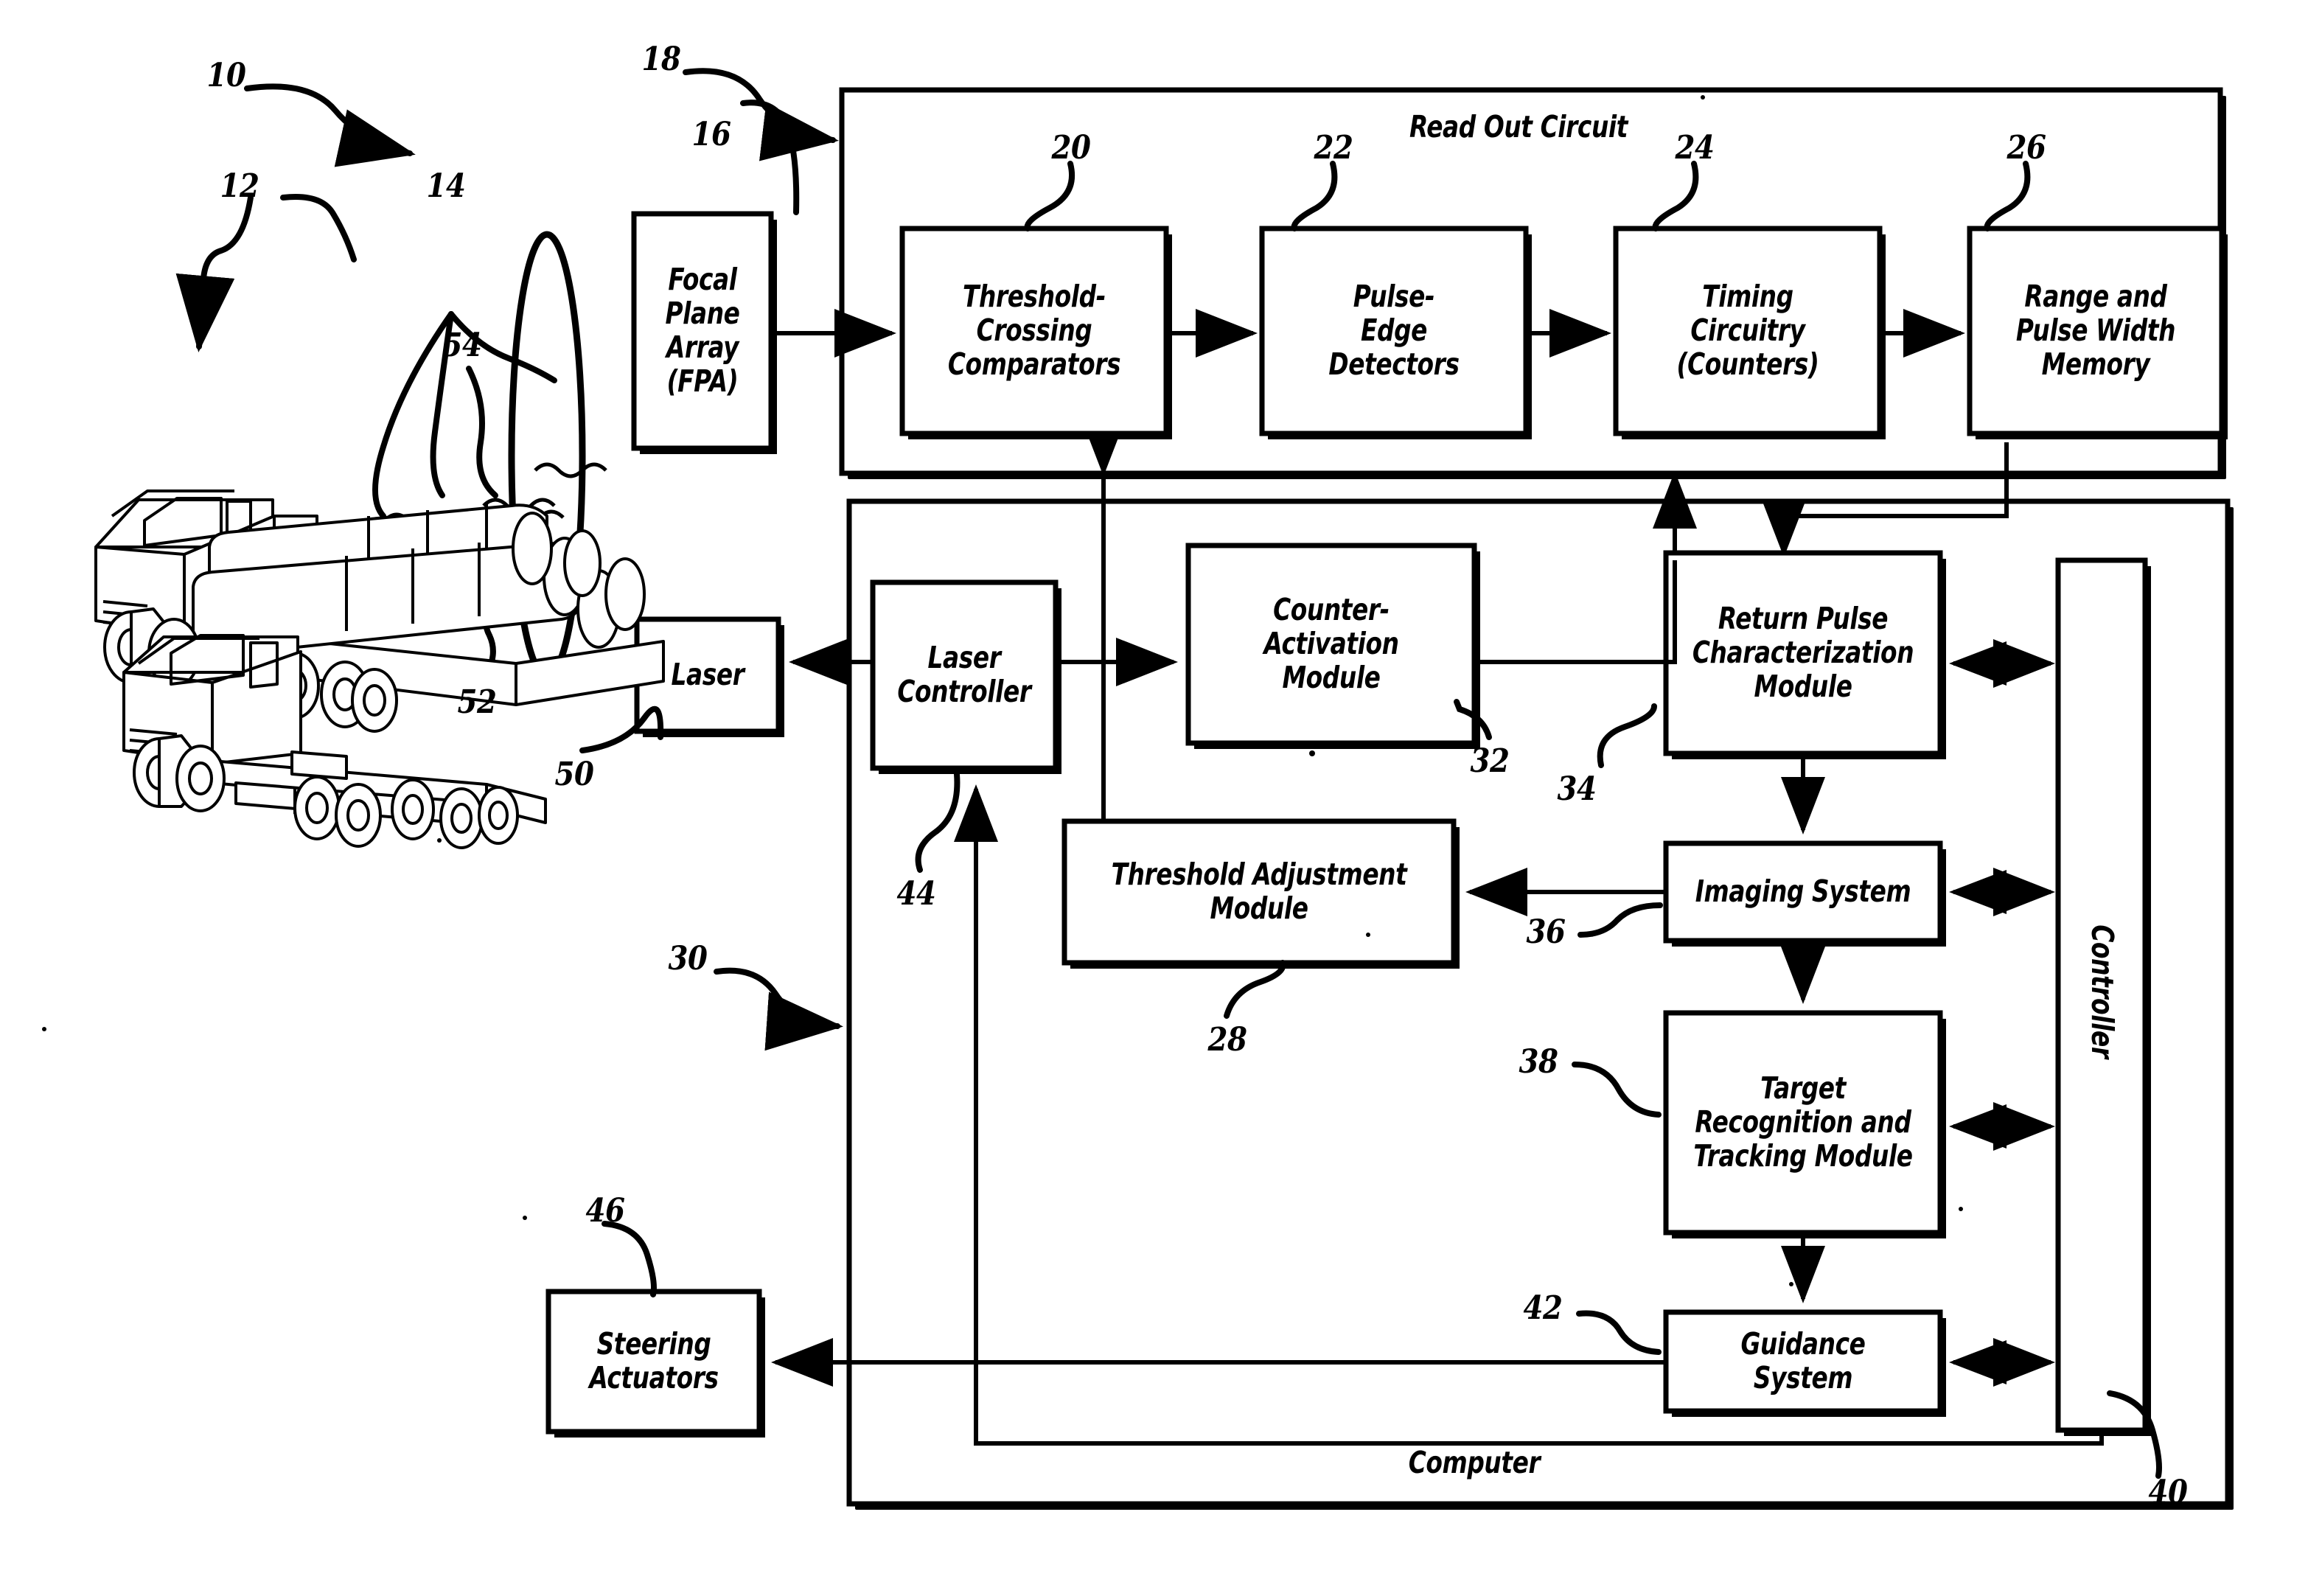 This screenshot has height=1596, width=2308. I want to click on block-fpa, so click(704, 333).